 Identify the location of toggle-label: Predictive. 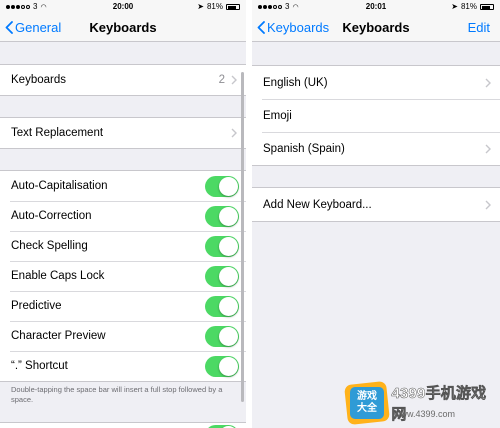
(36, 306).